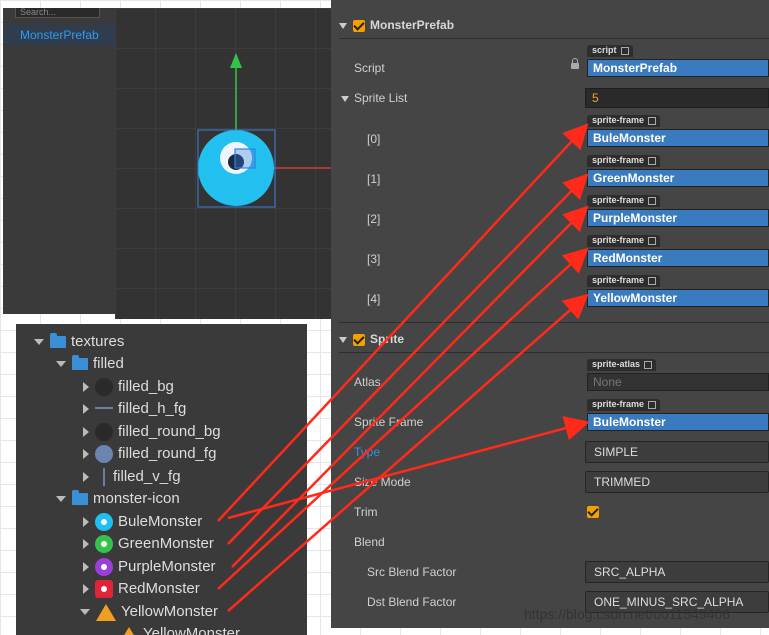  What do you see at coordinates (678, 422) in the screenshot?
I see `sprite-frame-field: BuleMonster` at bounding box center [678, 422].